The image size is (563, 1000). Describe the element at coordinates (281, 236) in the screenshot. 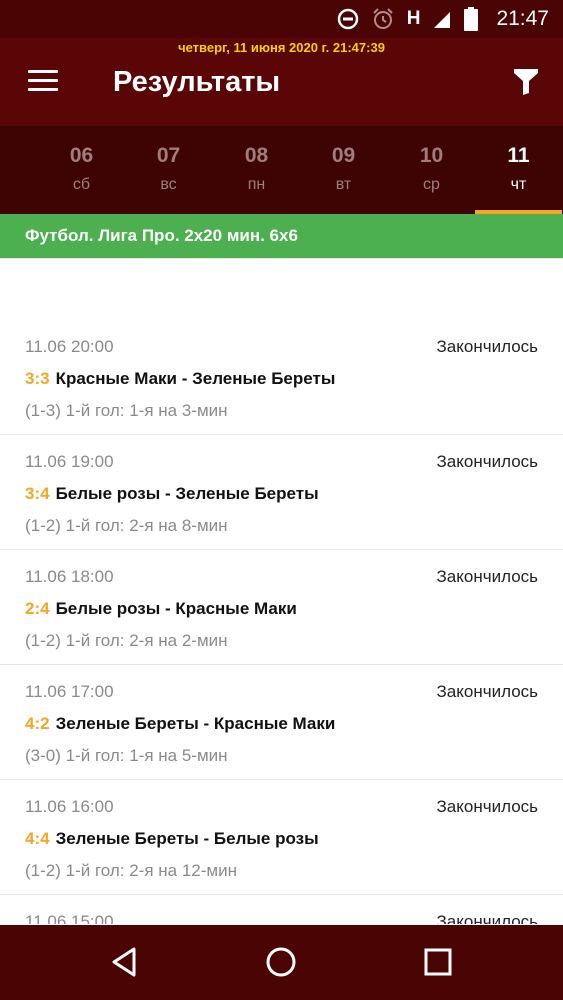

I see `league-header: Футбол. Лига Про. 2x20 мин. 6x6` at that location.